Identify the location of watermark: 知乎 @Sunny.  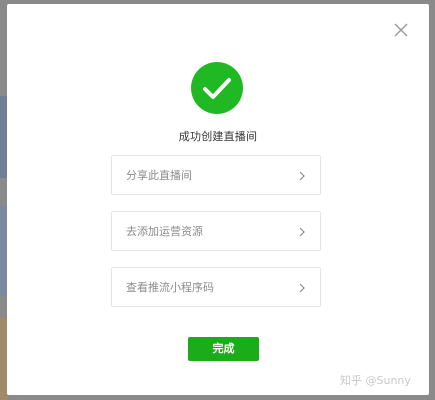
(375, 380).